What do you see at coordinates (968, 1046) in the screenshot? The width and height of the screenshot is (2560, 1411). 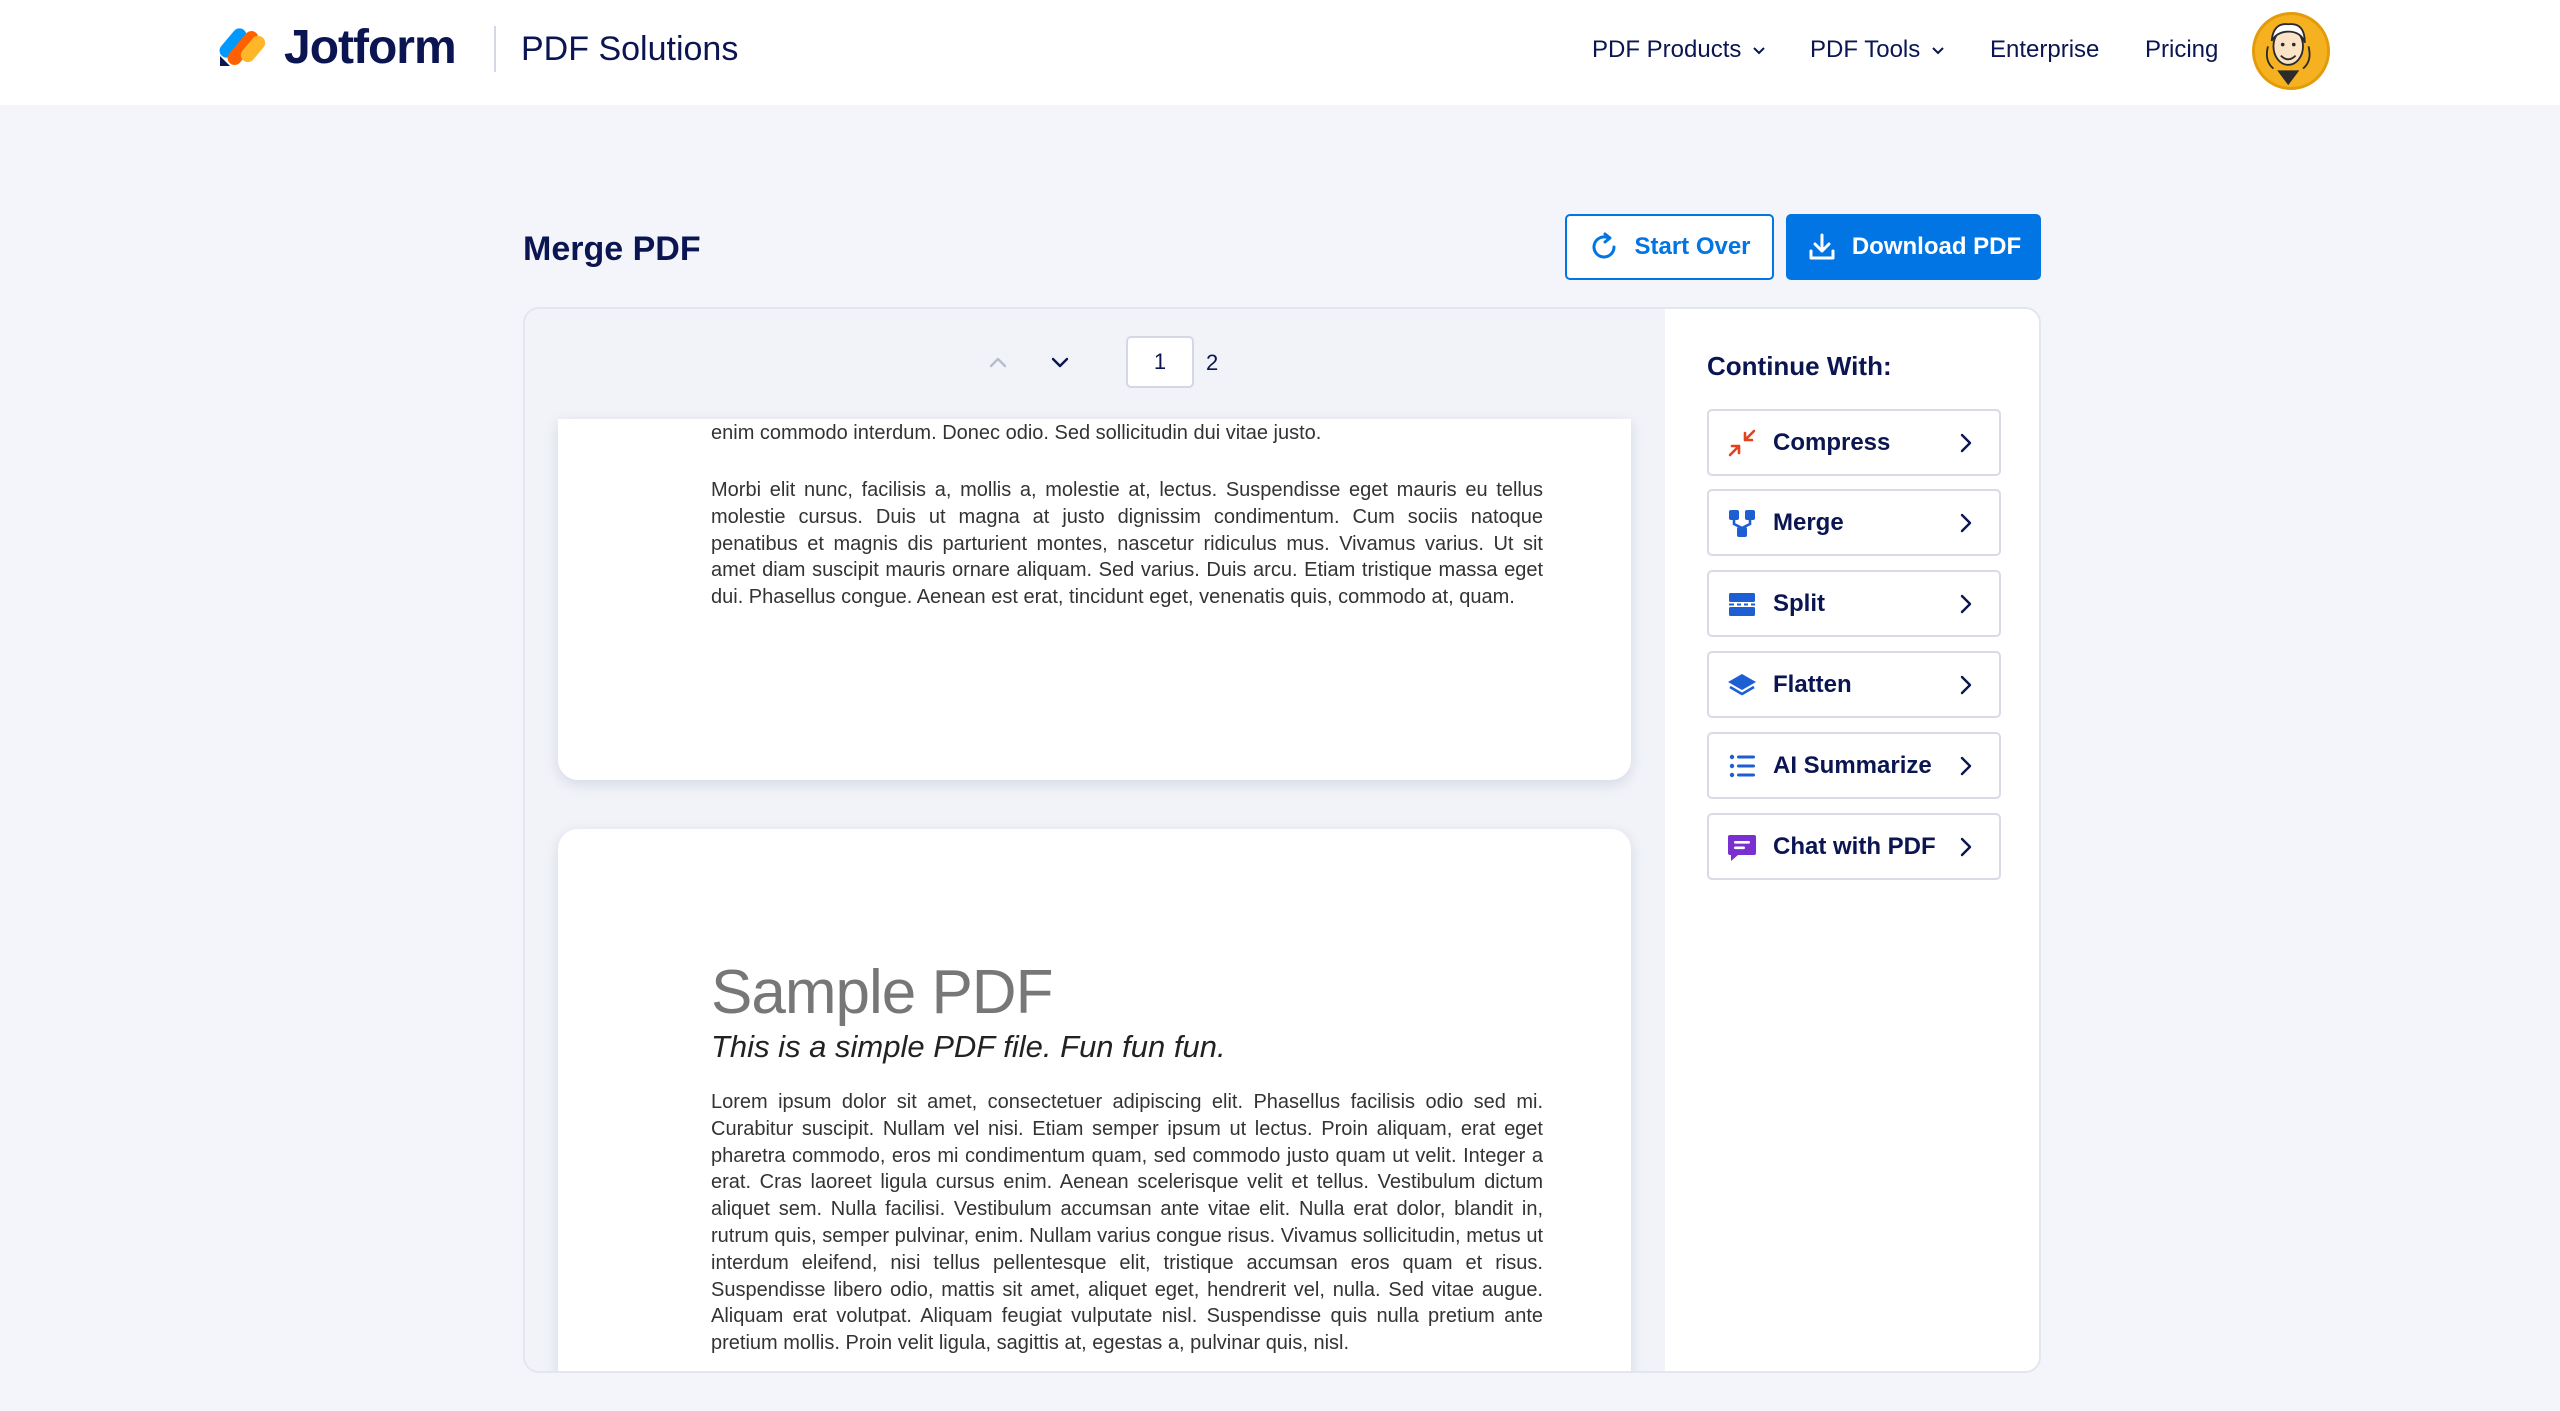 I see `pdf-subtitle: This is a simple PDF file. Fun fun fun.` at bounding box center [968, 1046].